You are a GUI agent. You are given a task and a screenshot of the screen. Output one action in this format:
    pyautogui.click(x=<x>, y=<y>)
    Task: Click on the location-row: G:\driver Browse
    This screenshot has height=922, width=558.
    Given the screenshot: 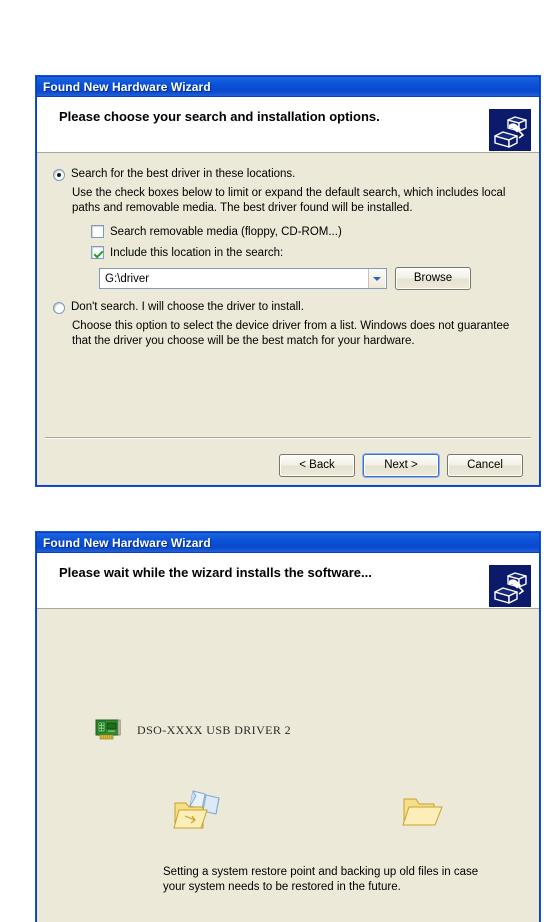 What is the action you would take?
    pyautogui.click(x=311, y=278)
    